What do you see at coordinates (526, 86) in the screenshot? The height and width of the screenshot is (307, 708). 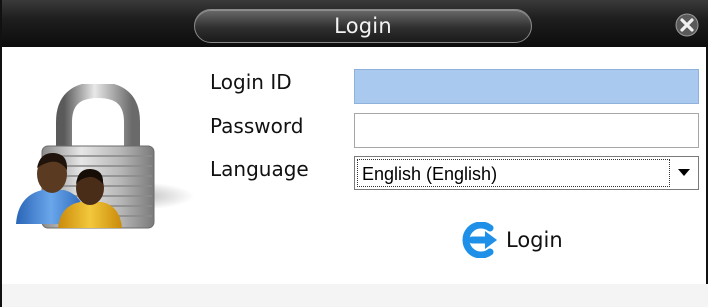 I see `login-id-field` at bounding box center [526, 86].